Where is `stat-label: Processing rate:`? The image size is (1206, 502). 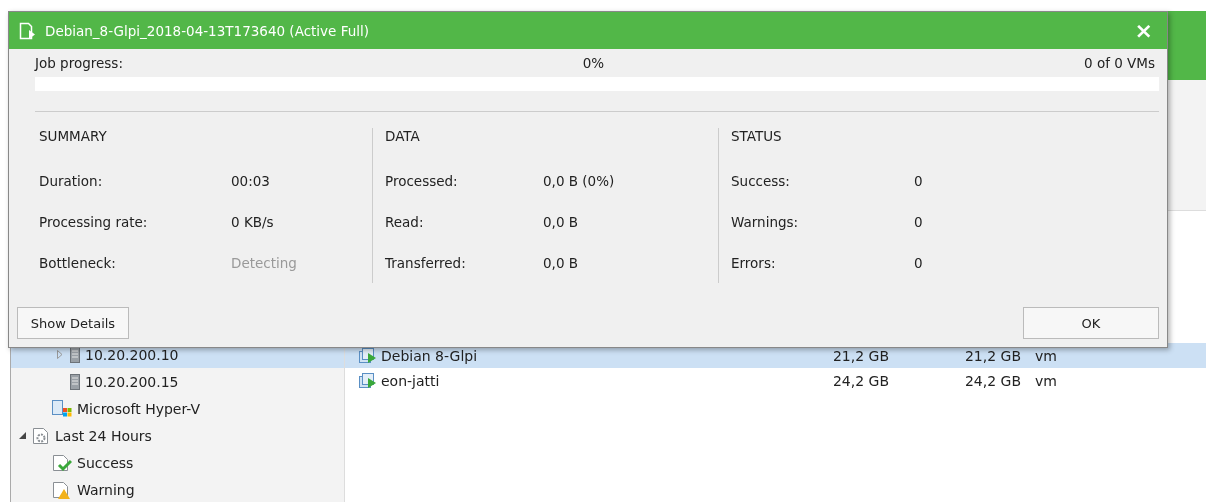 stat-label: Processing rate: is located at coordinates (94, 221).